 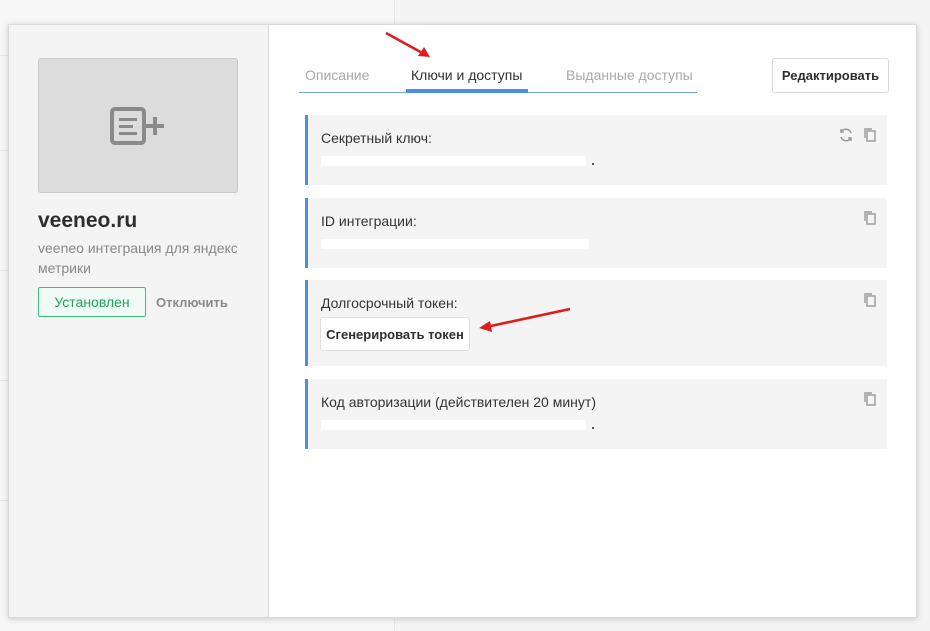 I want to click on auth-code-title: Код авторизации (действителен 20 минут), so click(x=458, y=402).